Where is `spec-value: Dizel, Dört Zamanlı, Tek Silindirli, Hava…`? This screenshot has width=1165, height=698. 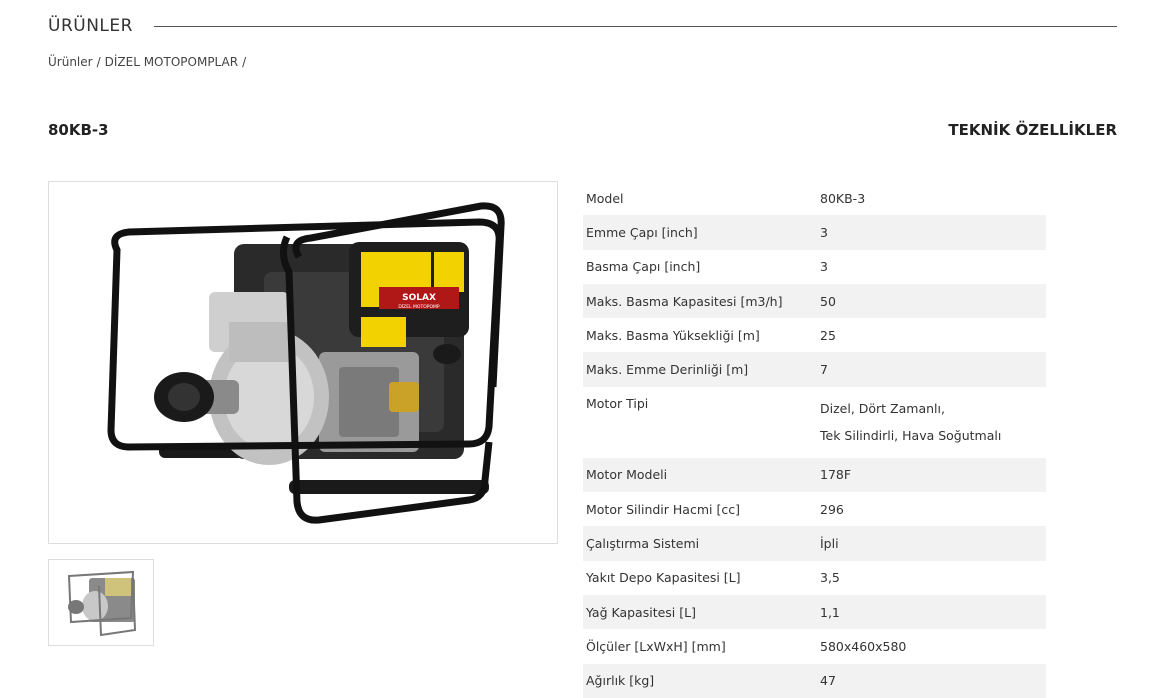
spec-value: Dizel, Dört Zamanlı, Tek Silindirli, Hava… is located at coordinates (931, 422).